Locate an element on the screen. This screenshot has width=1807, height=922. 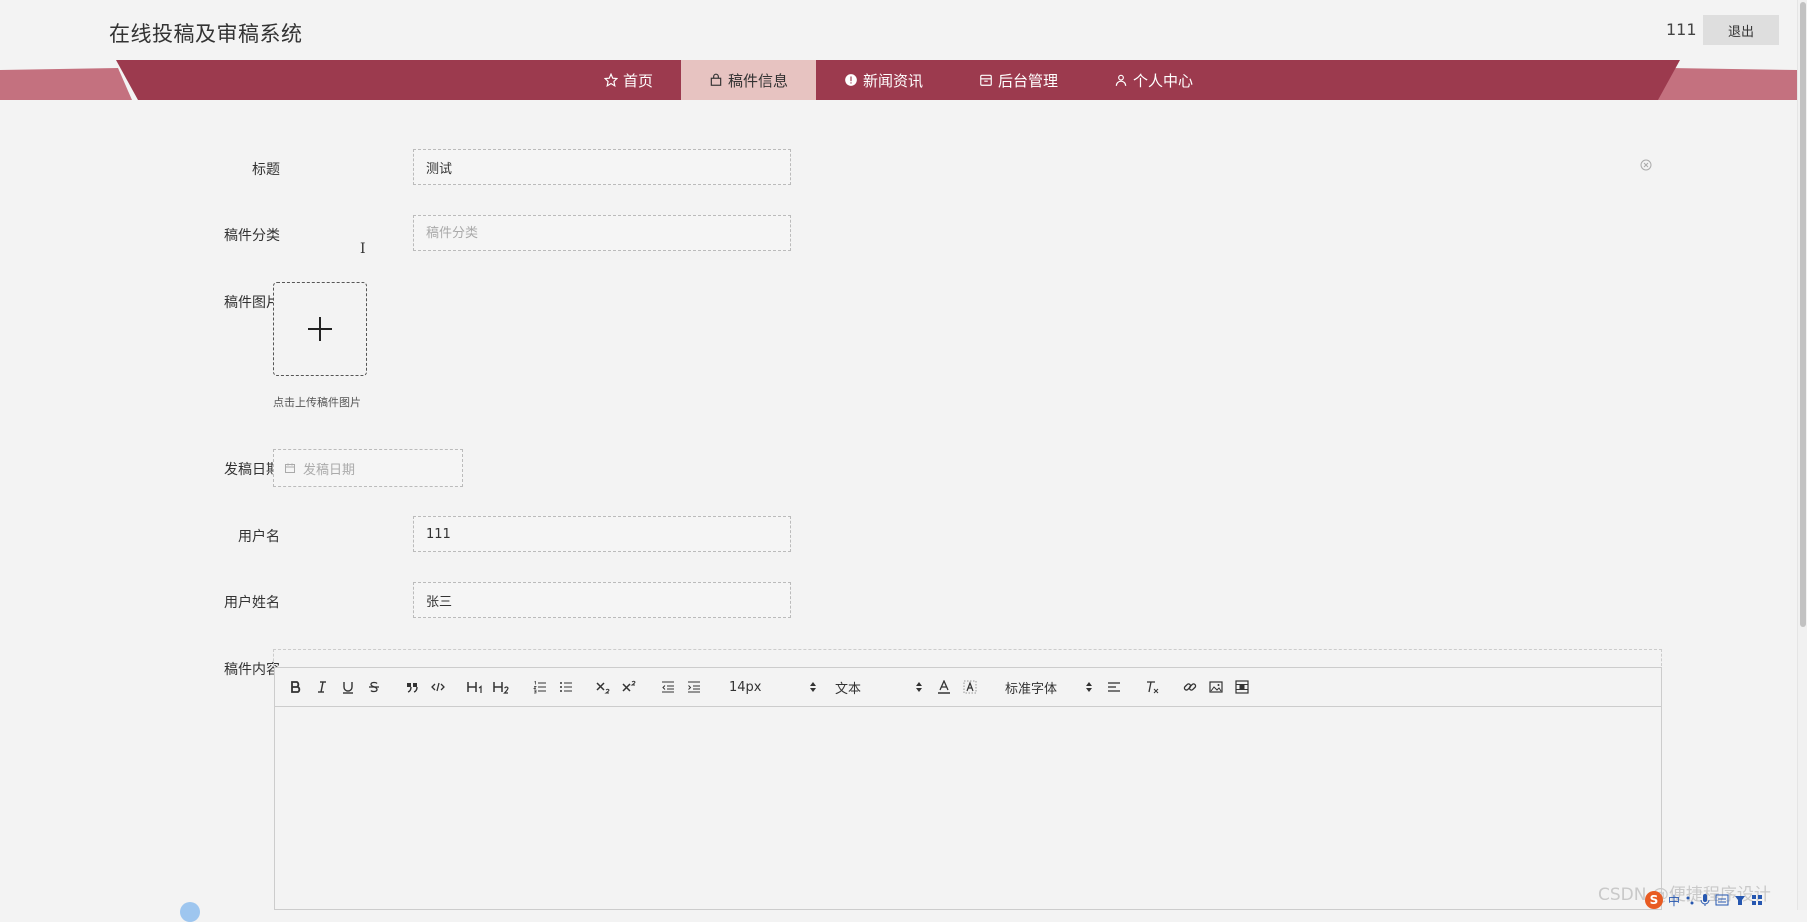
text-cursor-icon: I is located at coordinates (363, 249).